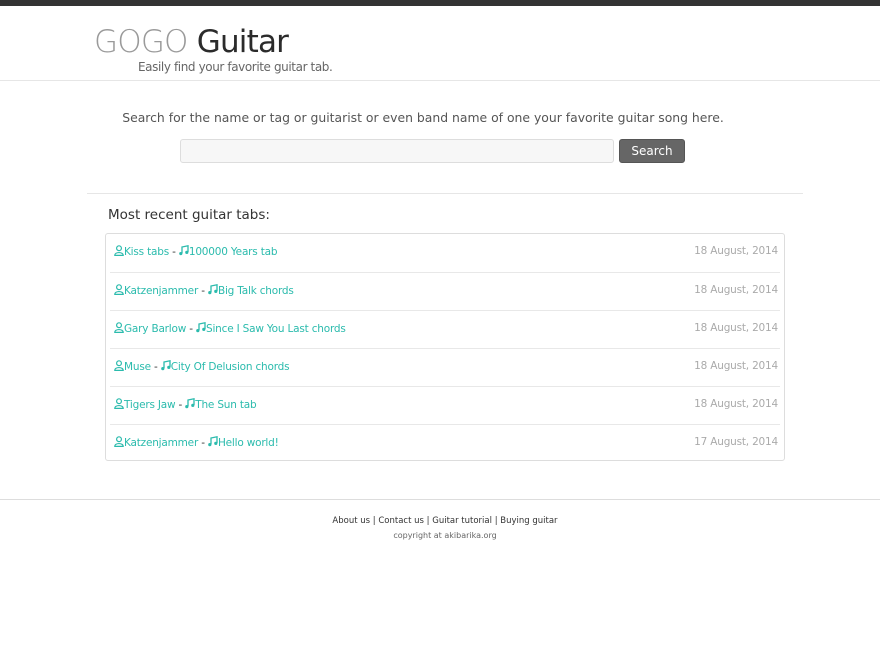 The image size is (880, 660). Describe the element at coordinates (276, 329) in the screenshot. I see `song-name: Since I Saw You Last chords` at that location.